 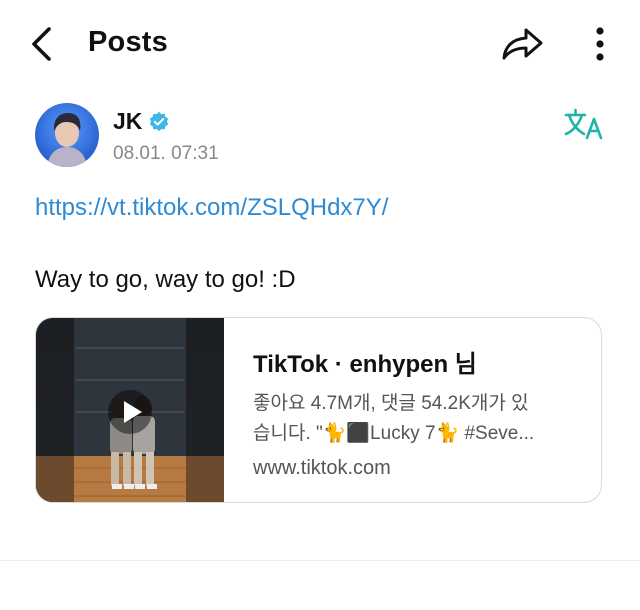 I want to click on author-row: JK, so click(x=141, y=121).